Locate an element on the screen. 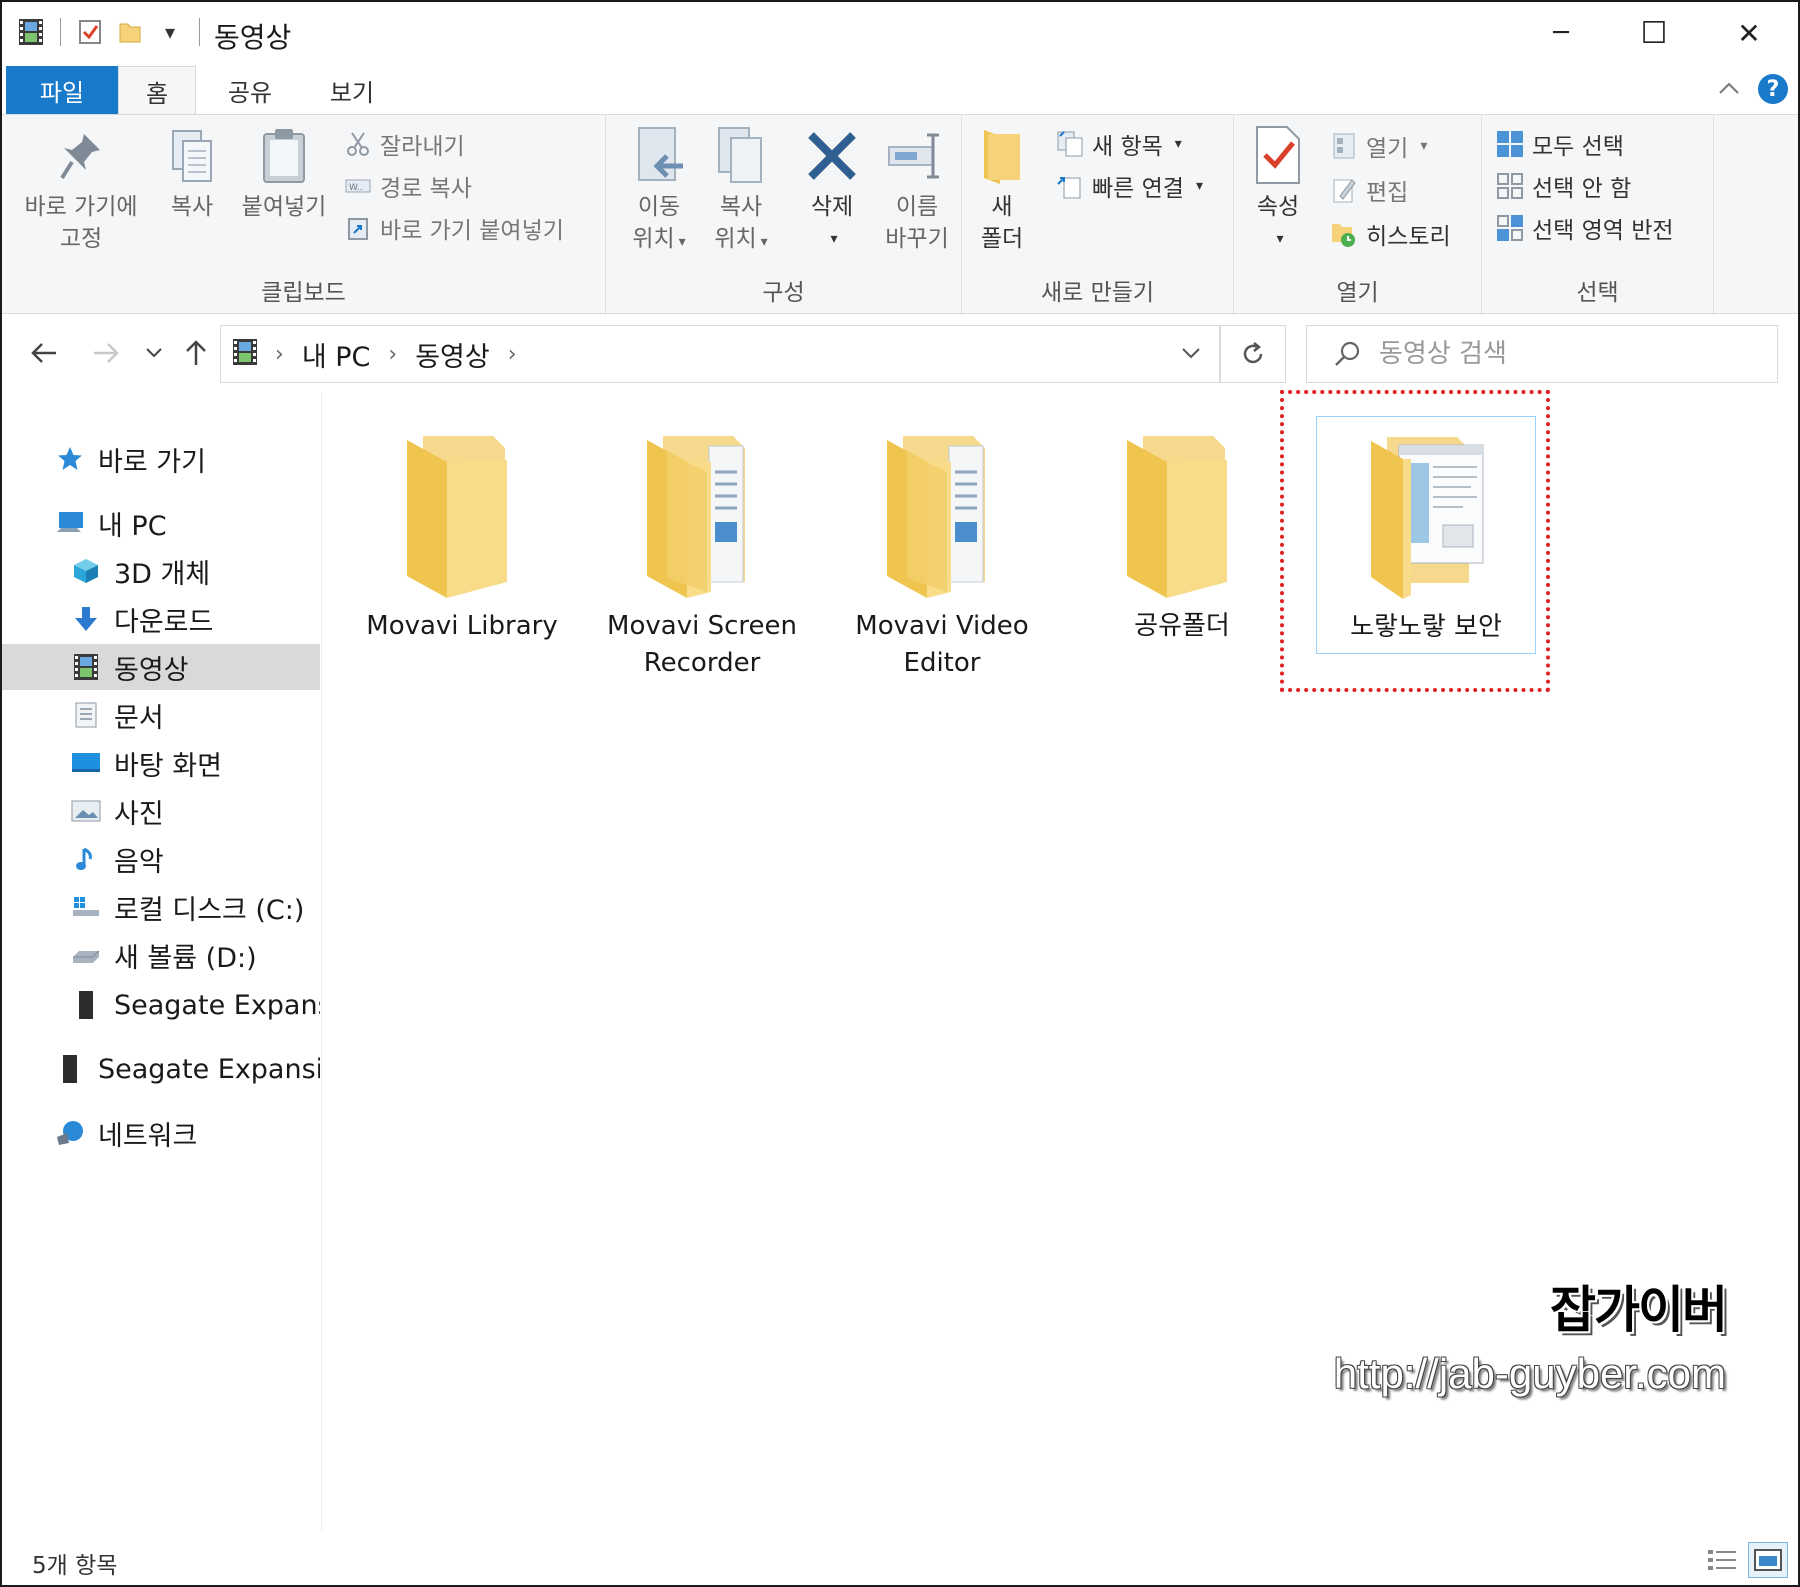  new-folder-qat-icon is located at coordinates (130, 32).